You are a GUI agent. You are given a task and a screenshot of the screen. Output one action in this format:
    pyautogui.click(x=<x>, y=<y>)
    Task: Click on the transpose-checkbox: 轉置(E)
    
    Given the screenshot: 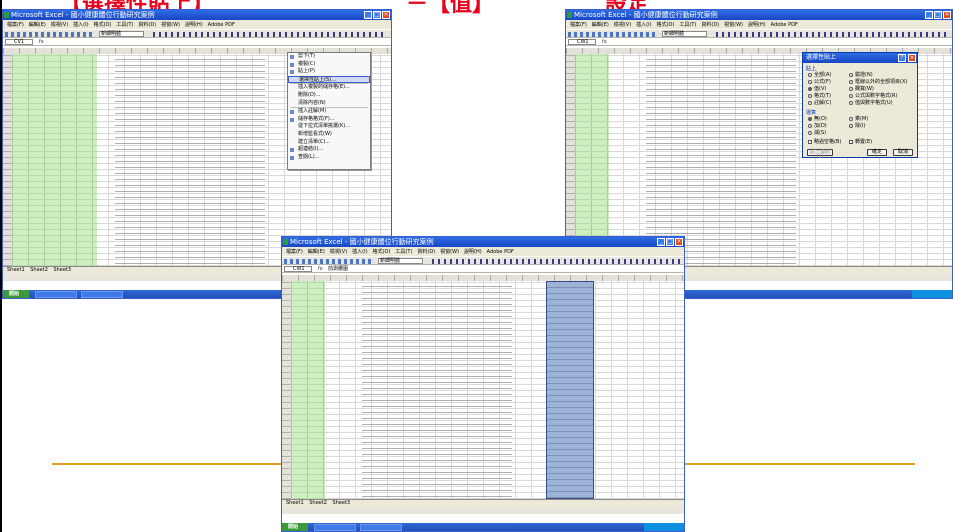 What is the action you would take?
    pyautogui.click(x=860, y=142)
    